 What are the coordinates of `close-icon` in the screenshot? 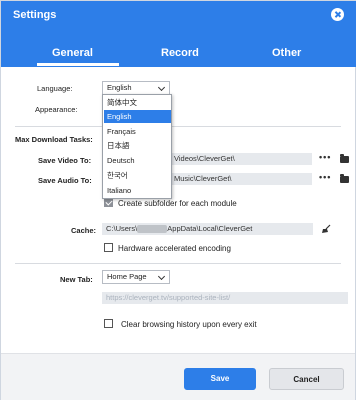 It's located at (337, 14).